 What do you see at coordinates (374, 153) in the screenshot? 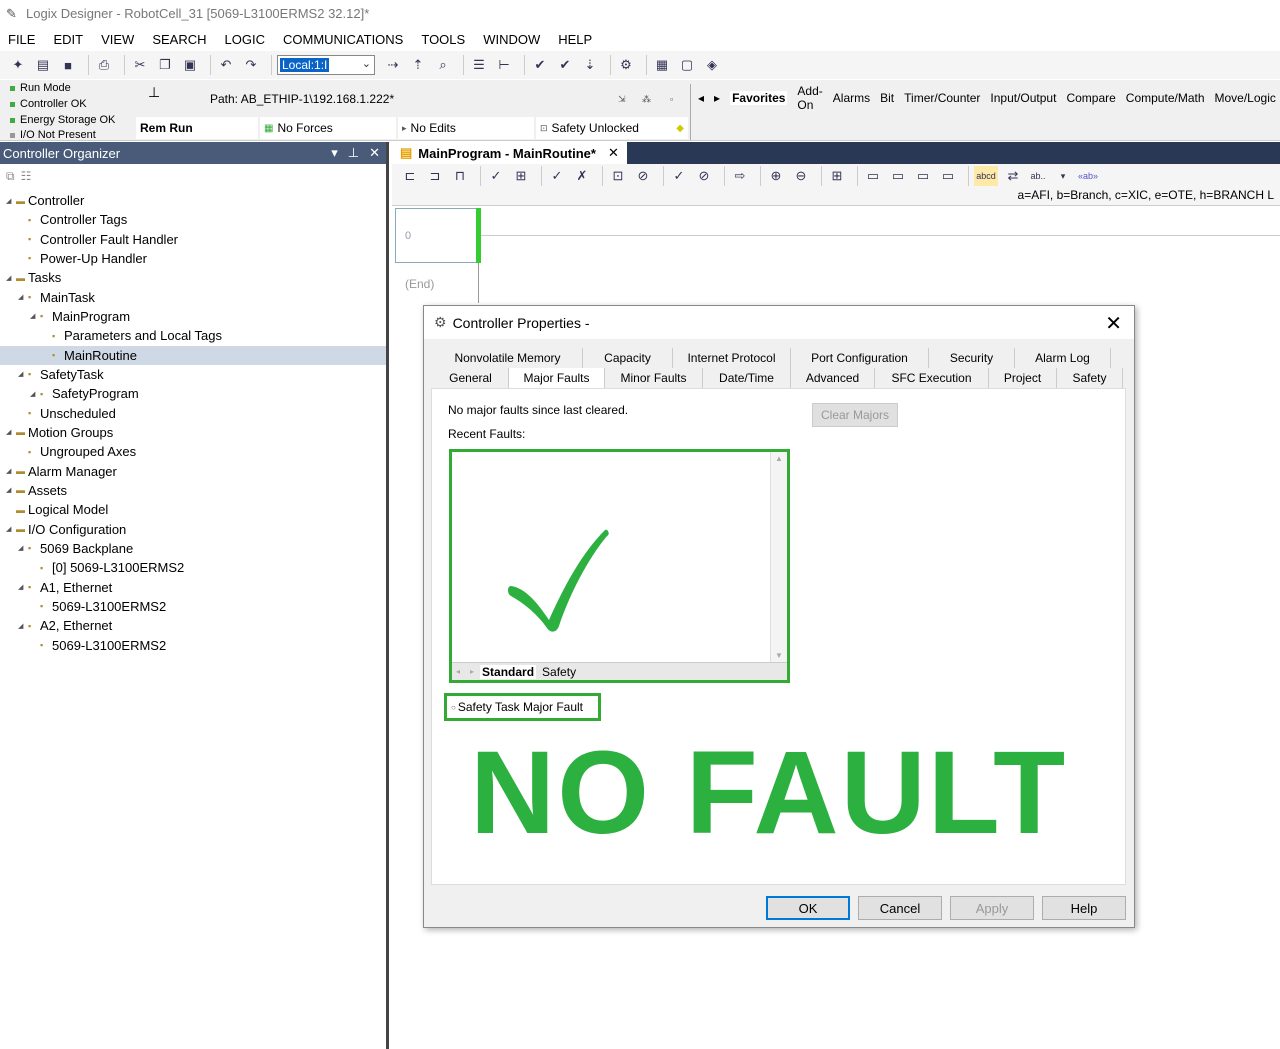
I see `close-icon: ✕` at bounding box center [374, 153].